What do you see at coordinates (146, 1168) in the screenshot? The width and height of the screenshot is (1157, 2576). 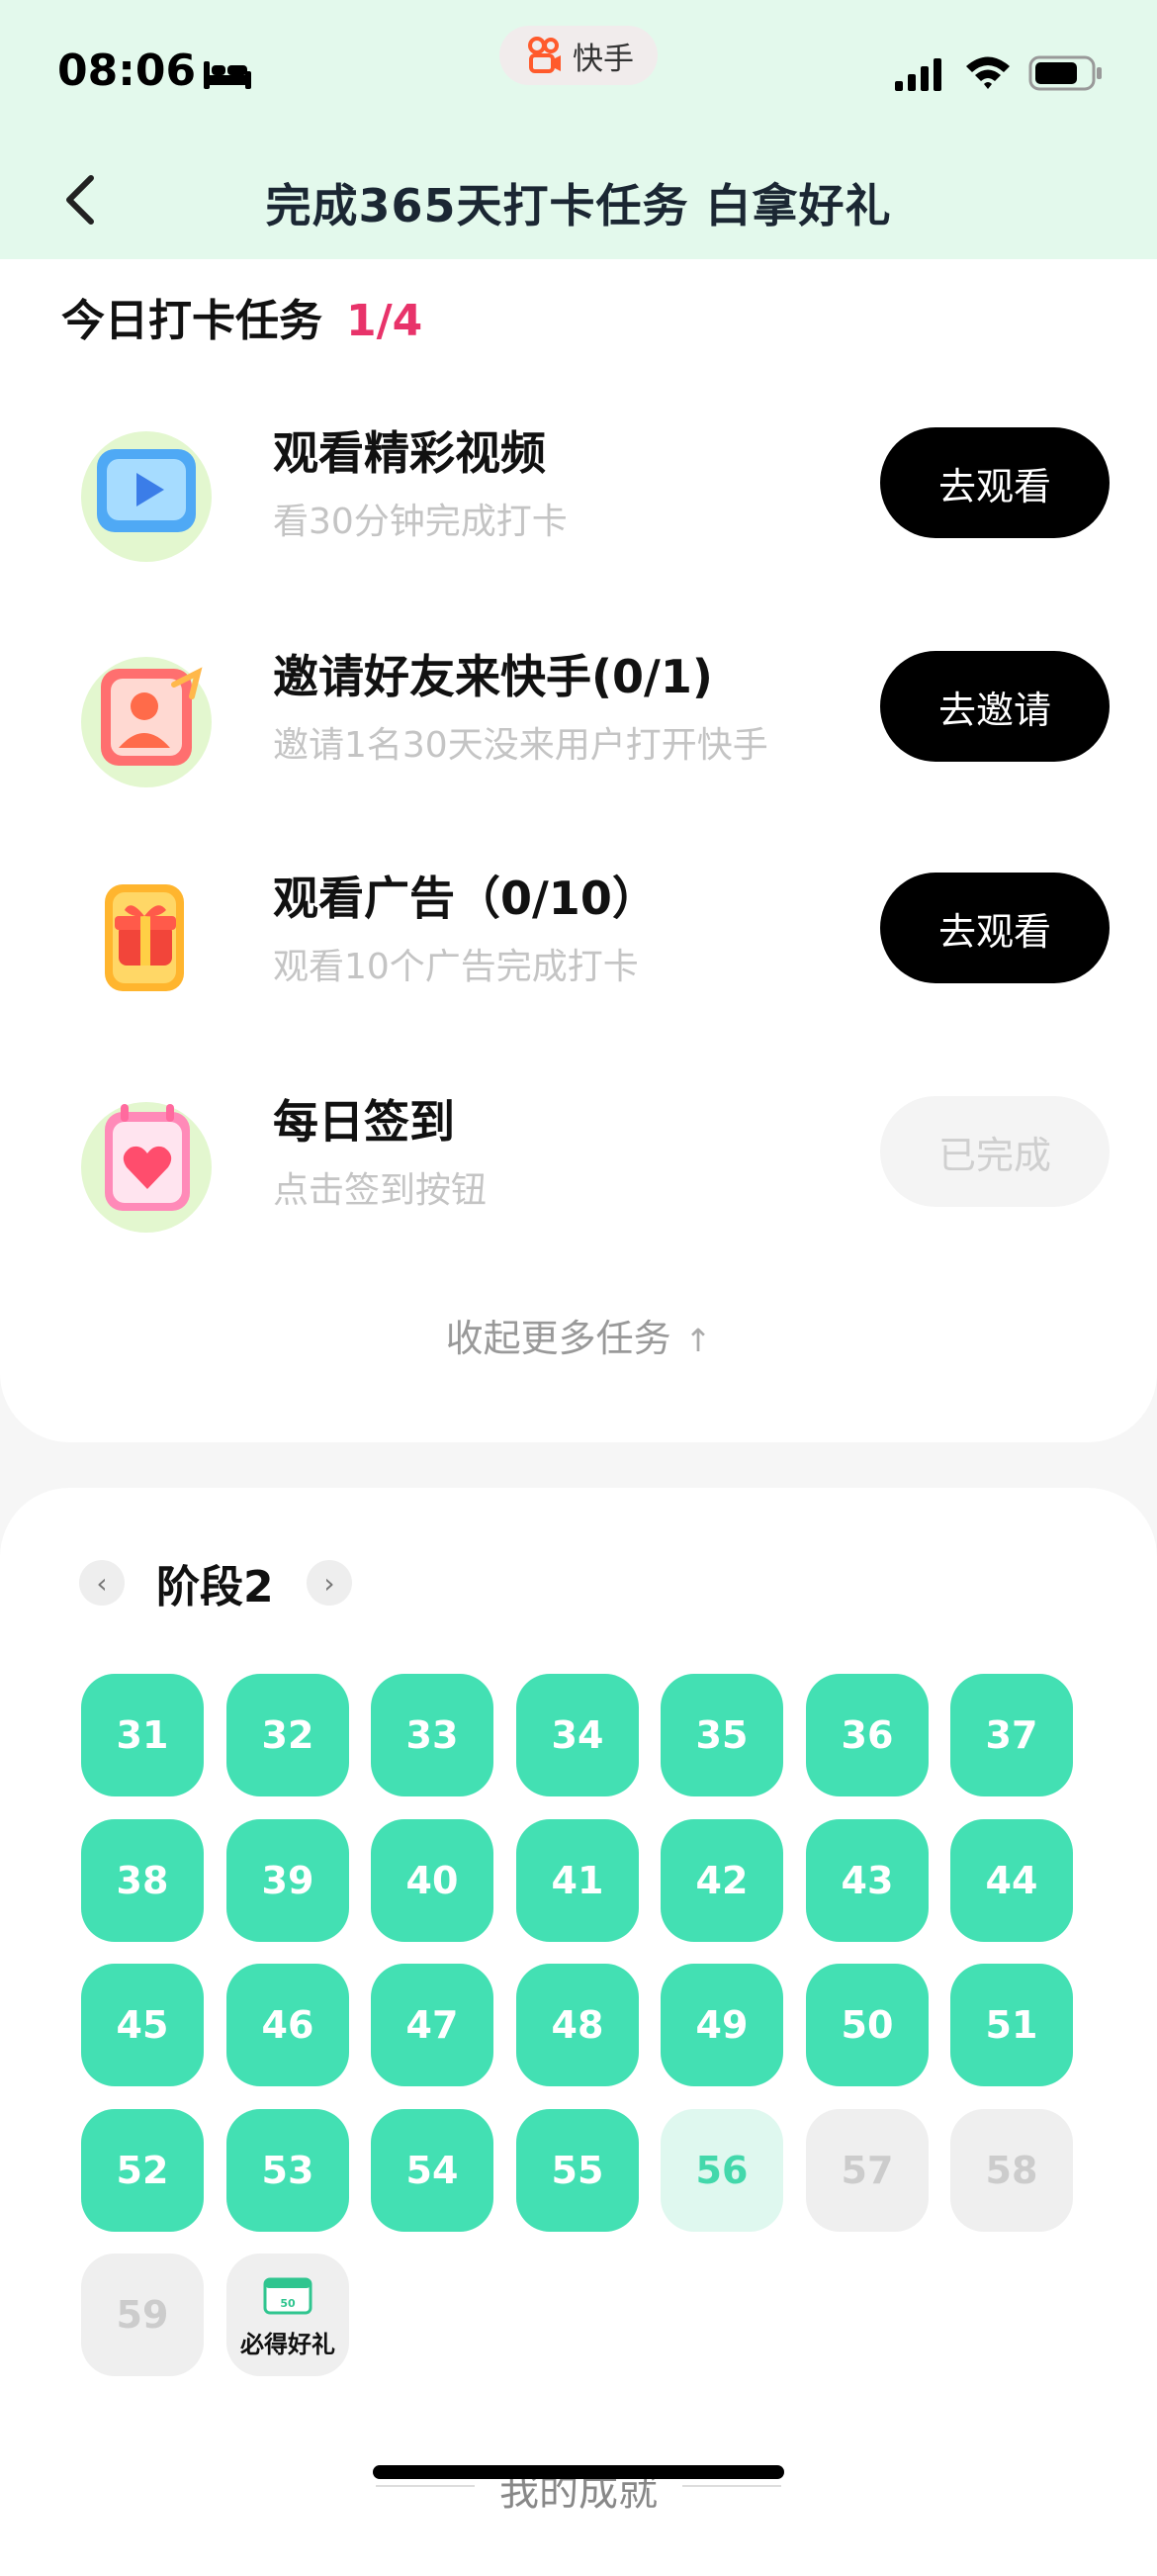 I see `heart-calendar-icon` at bounding box center [146, 1168].